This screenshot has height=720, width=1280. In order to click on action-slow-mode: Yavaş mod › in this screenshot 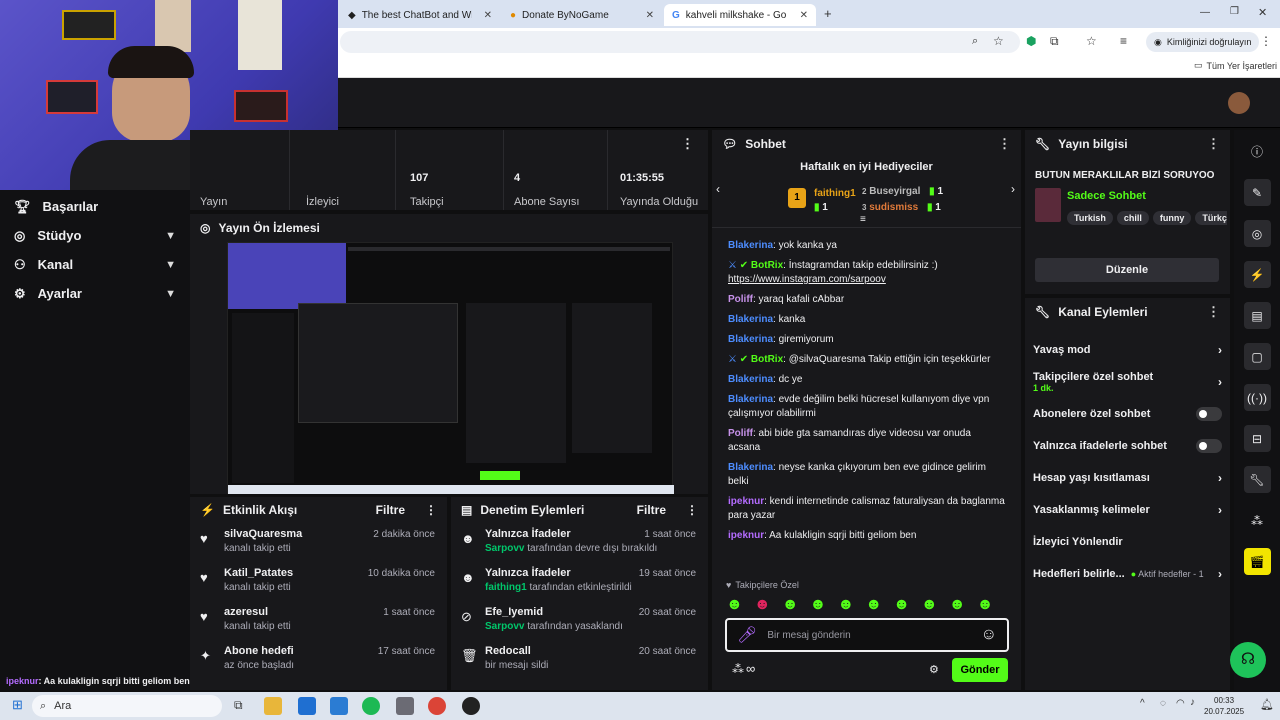, I will do `click(1127, 350)`.